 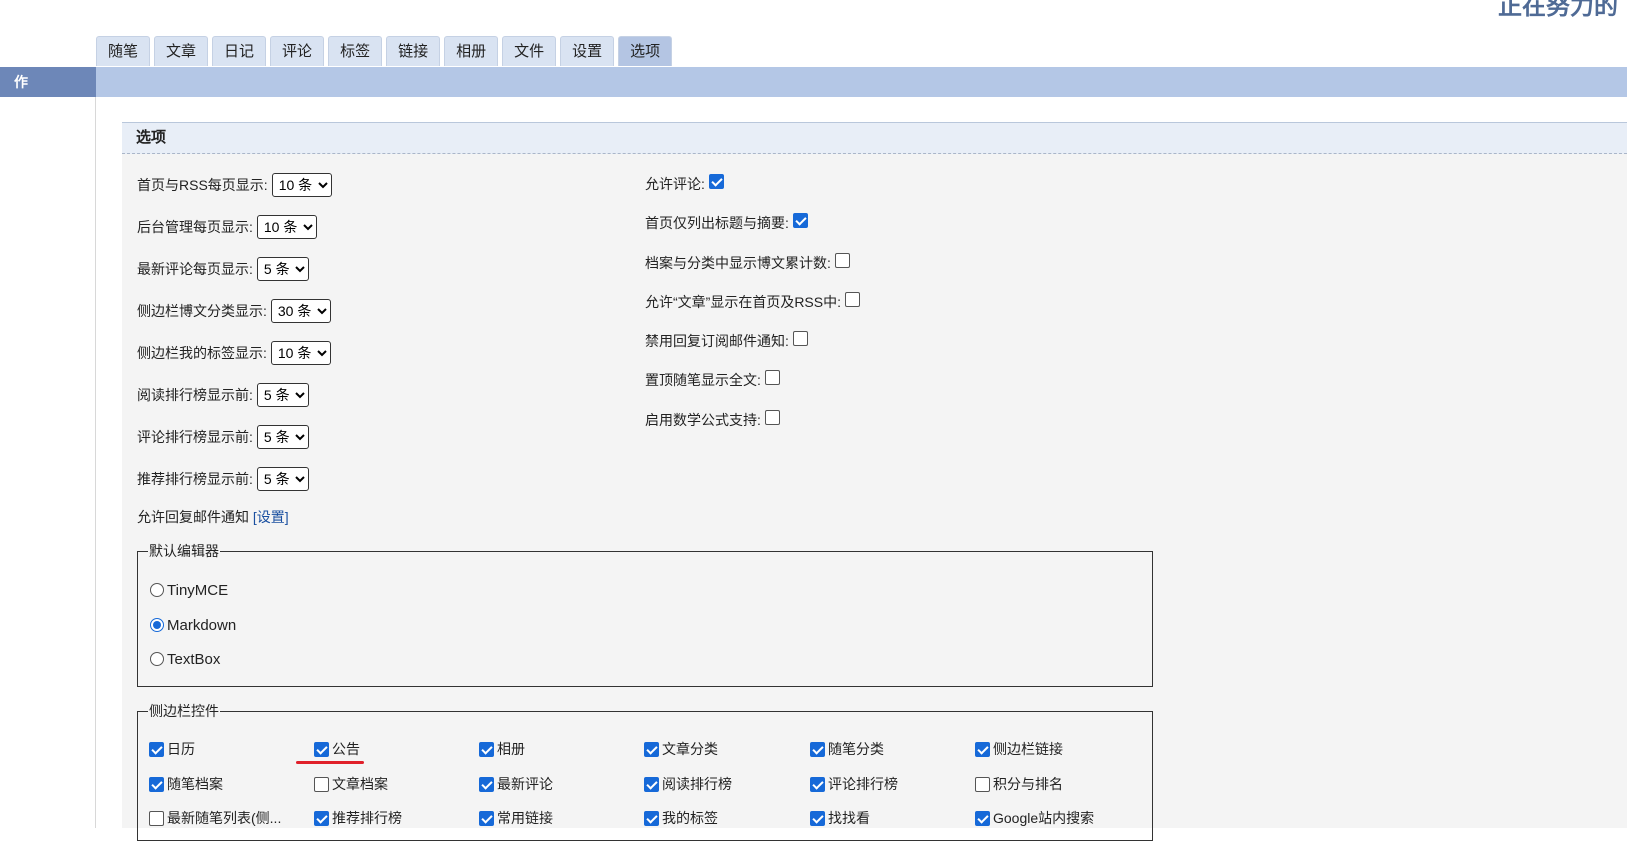 I want to click on admin-page-count-select: 10 条, so click(x=286, y=227).